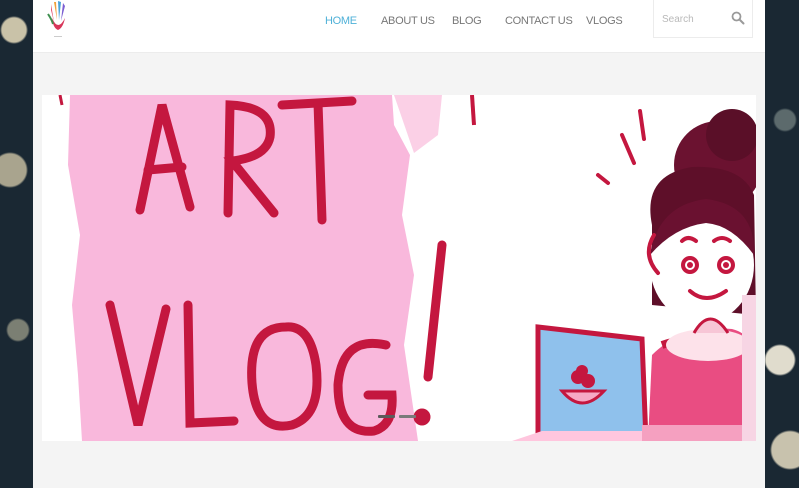 The image size is (799, 488). I want to click on site-header: HOME ABOUT US BLOG CONTACT US VLOGS, so click(399, 26).